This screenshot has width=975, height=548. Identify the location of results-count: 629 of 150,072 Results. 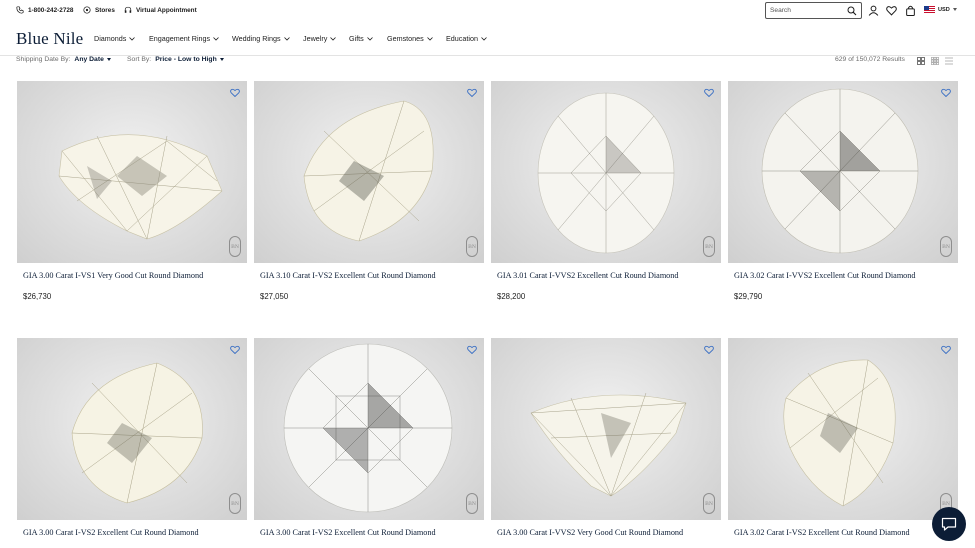
(870, 59).